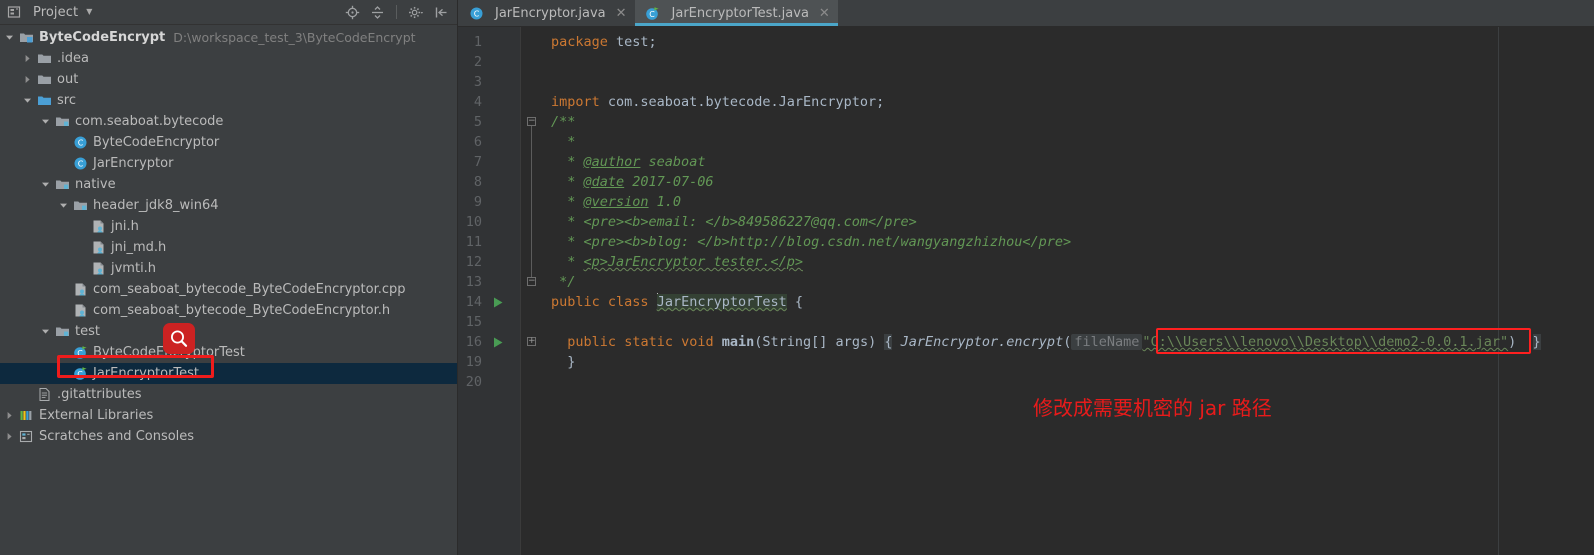 The width and height of the screenshot is (1594, 555). I want to click on tree-node: C ByteCodeEncryptor, so click(228, 142).